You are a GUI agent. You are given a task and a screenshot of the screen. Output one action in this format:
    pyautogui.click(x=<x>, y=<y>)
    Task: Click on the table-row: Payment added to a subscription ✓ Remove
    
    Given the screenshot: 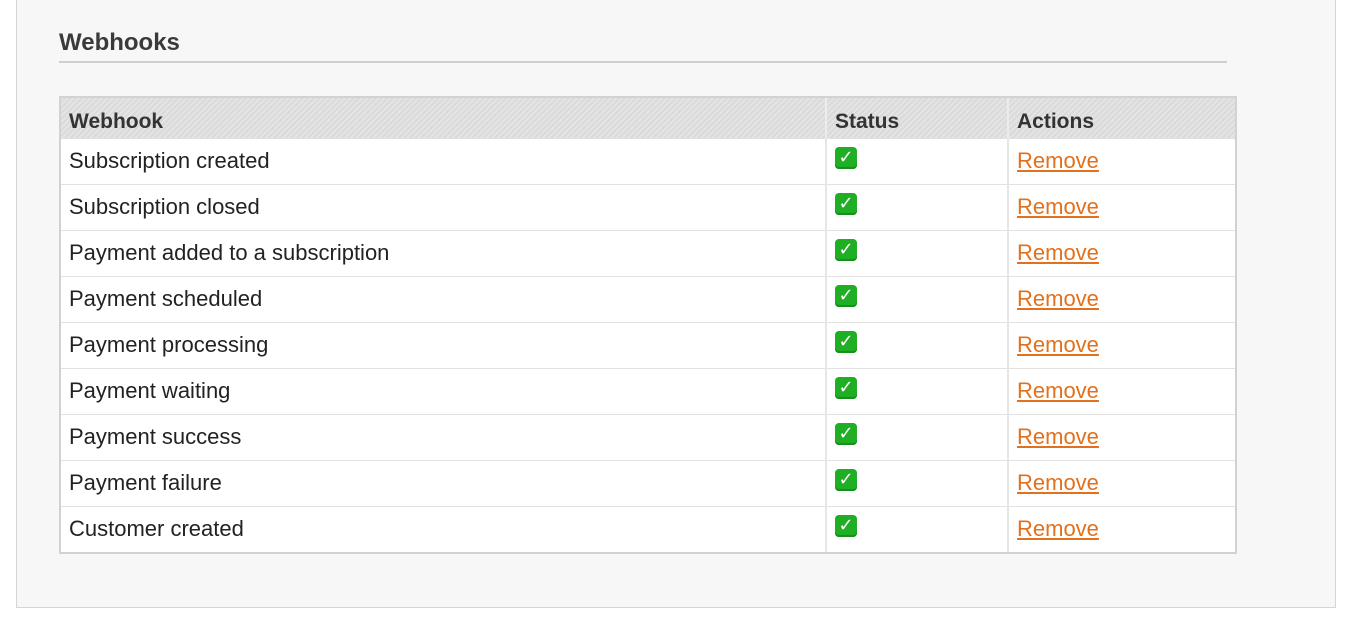 What is the action you would take?
    pyautogui.click(x=648, y=252)
    